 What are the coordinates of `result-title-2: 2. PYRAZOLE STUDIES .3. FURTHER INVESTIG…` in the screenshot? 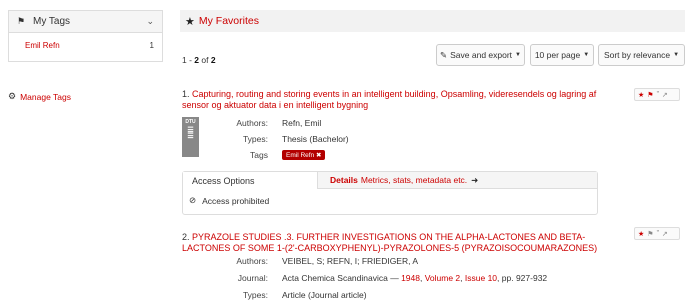 It's located at (397, 243).